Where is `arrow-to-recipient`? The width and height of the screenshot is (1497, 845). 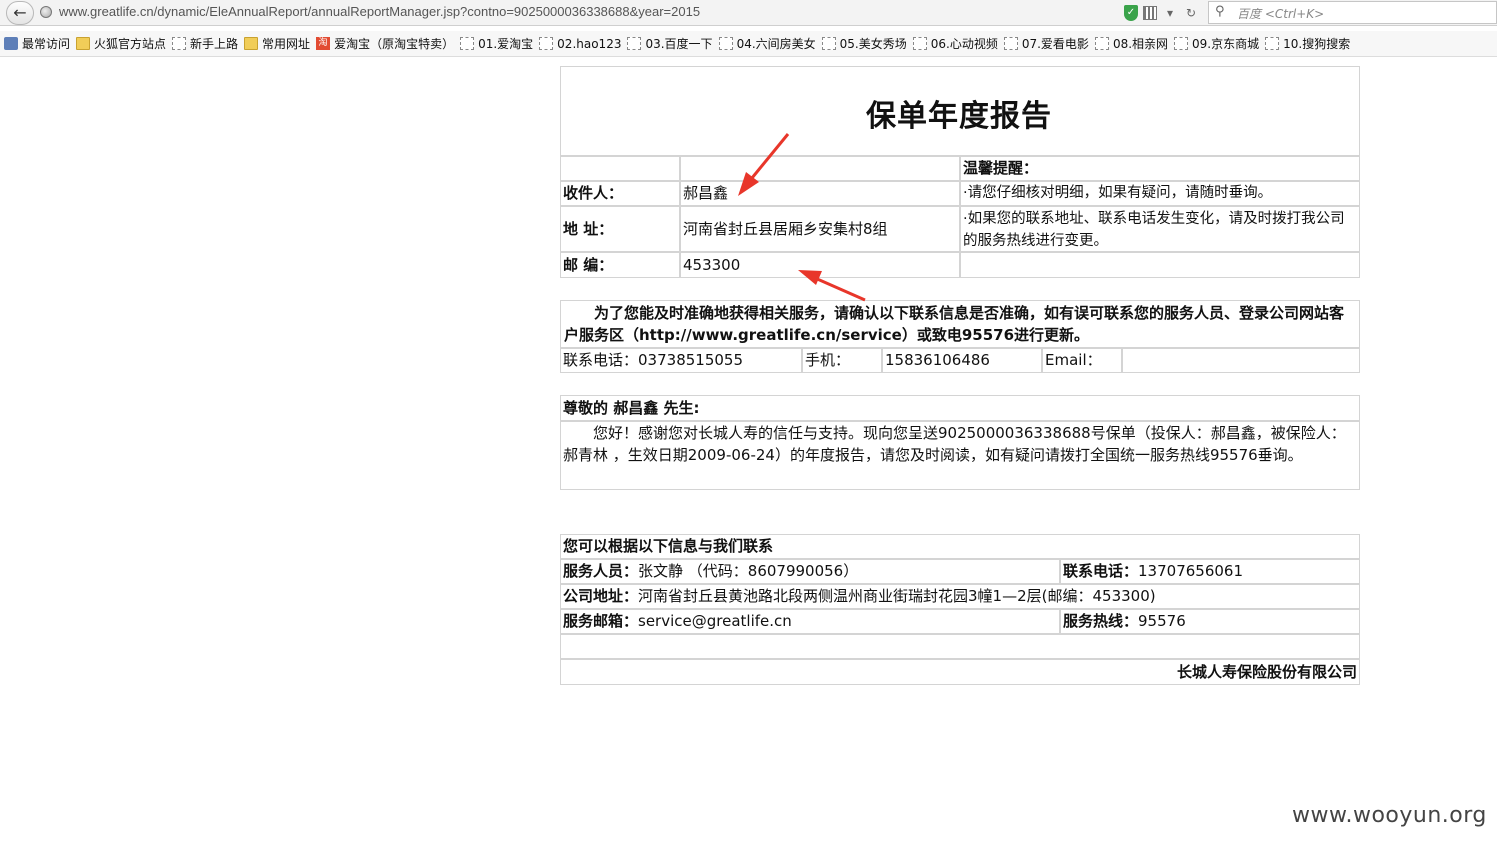 arrow-to-recipient is located at coordinates (764, 164).